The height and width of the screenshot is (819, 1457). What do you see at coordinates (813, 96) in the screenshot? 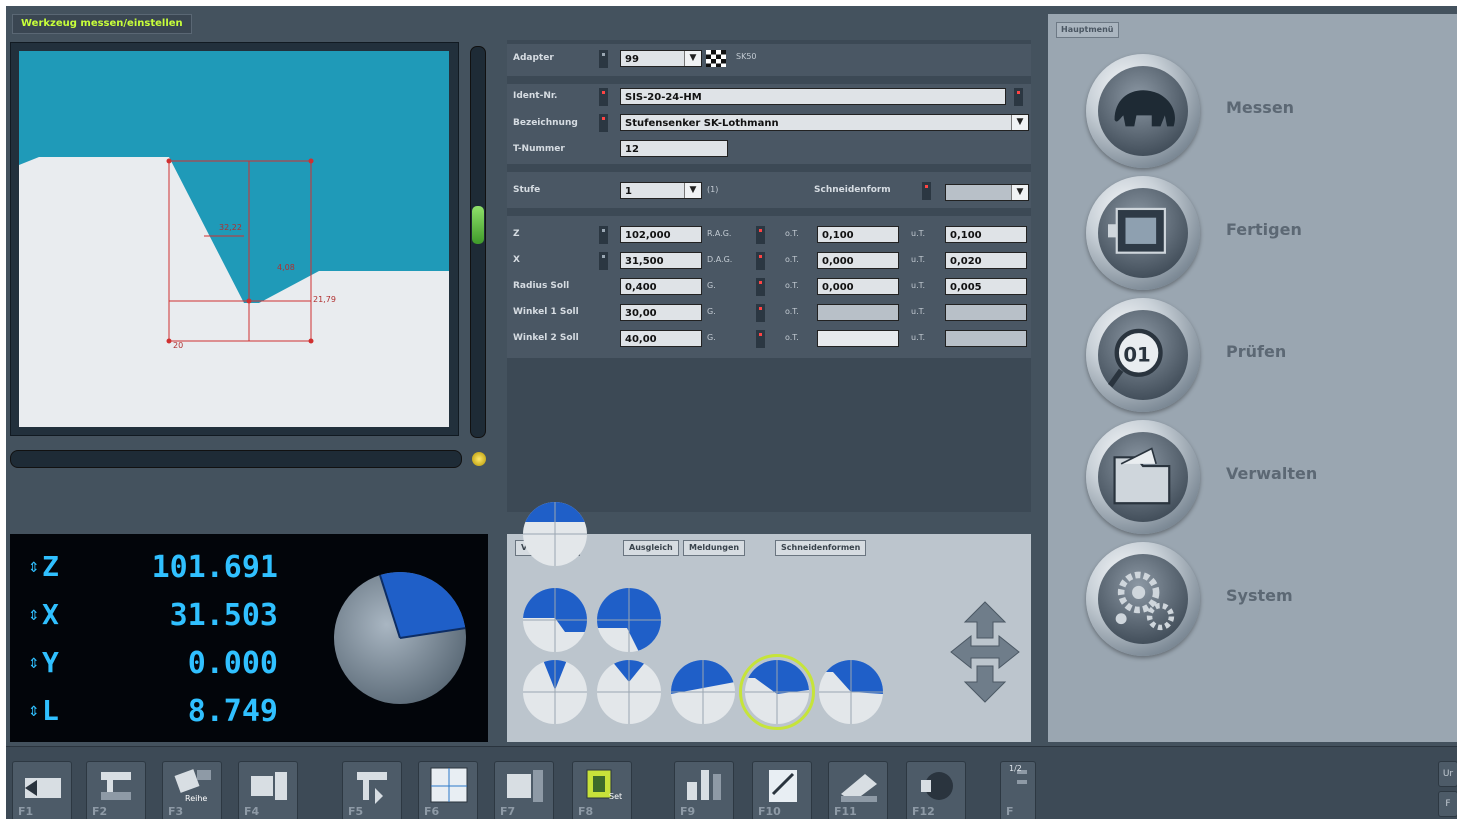
I see `ident-number-field: SIS-20-24-HM` at bounding box center [813, 96].